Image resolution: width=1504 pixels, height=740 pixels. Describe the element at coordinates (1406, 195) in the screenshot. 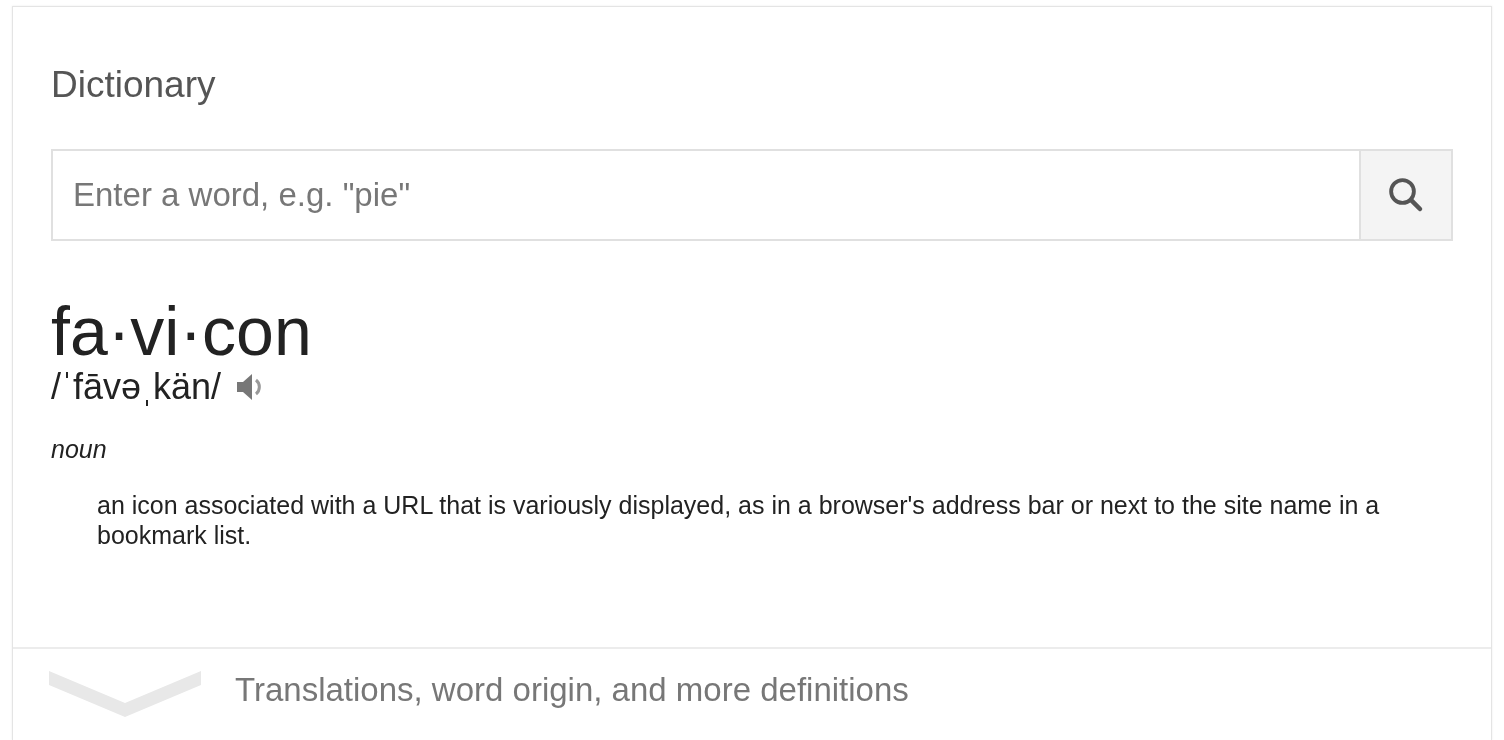

I see `search-button` at that location.